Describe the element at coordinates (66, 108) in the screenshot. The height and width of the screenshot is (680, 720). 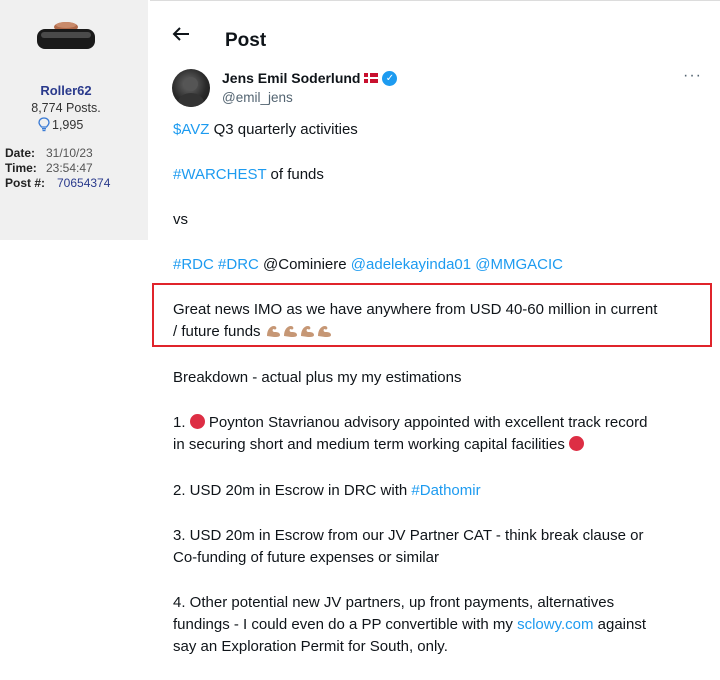
I see `post-count: 8,774 Posts.` at that location.